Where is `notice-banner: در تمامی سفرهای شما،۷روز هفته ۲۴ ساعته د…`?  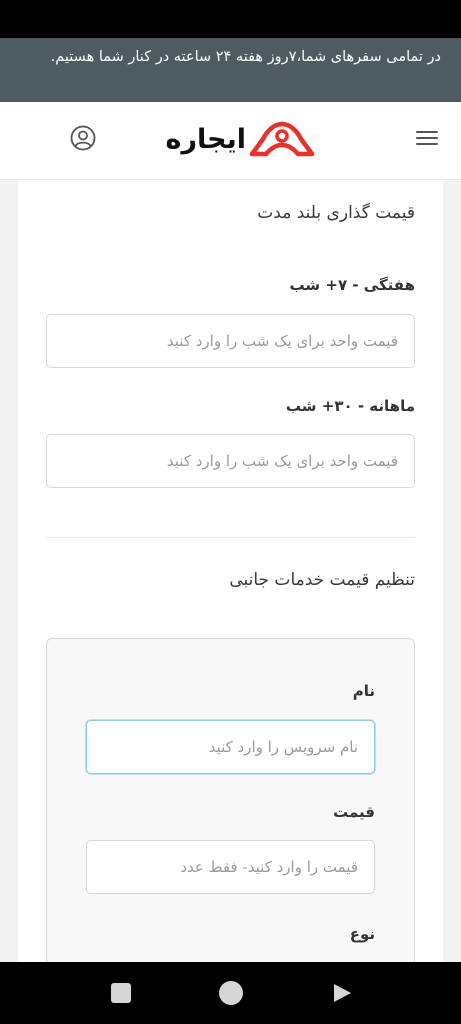
notice-banner: در تمامی سفرهای شما،۷روز هفته ۲۴ ساعته د… is located at coordinates (230, 70).